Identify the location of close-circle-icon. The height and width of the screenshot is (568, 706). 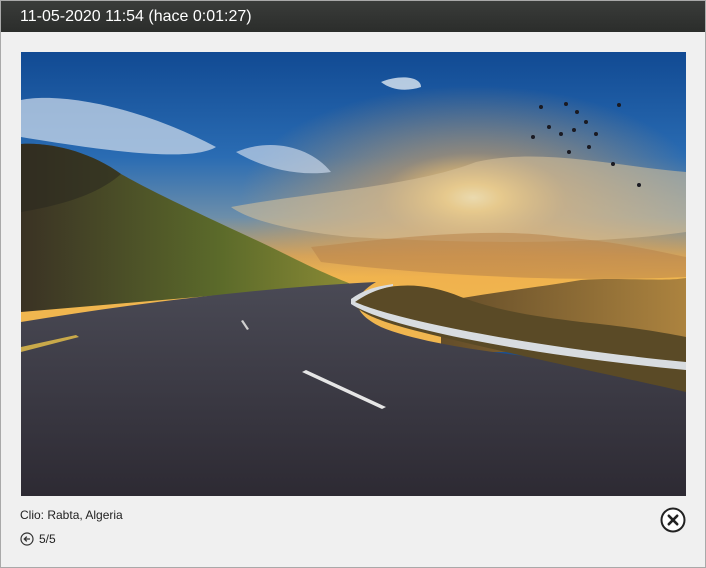
(673, 520).